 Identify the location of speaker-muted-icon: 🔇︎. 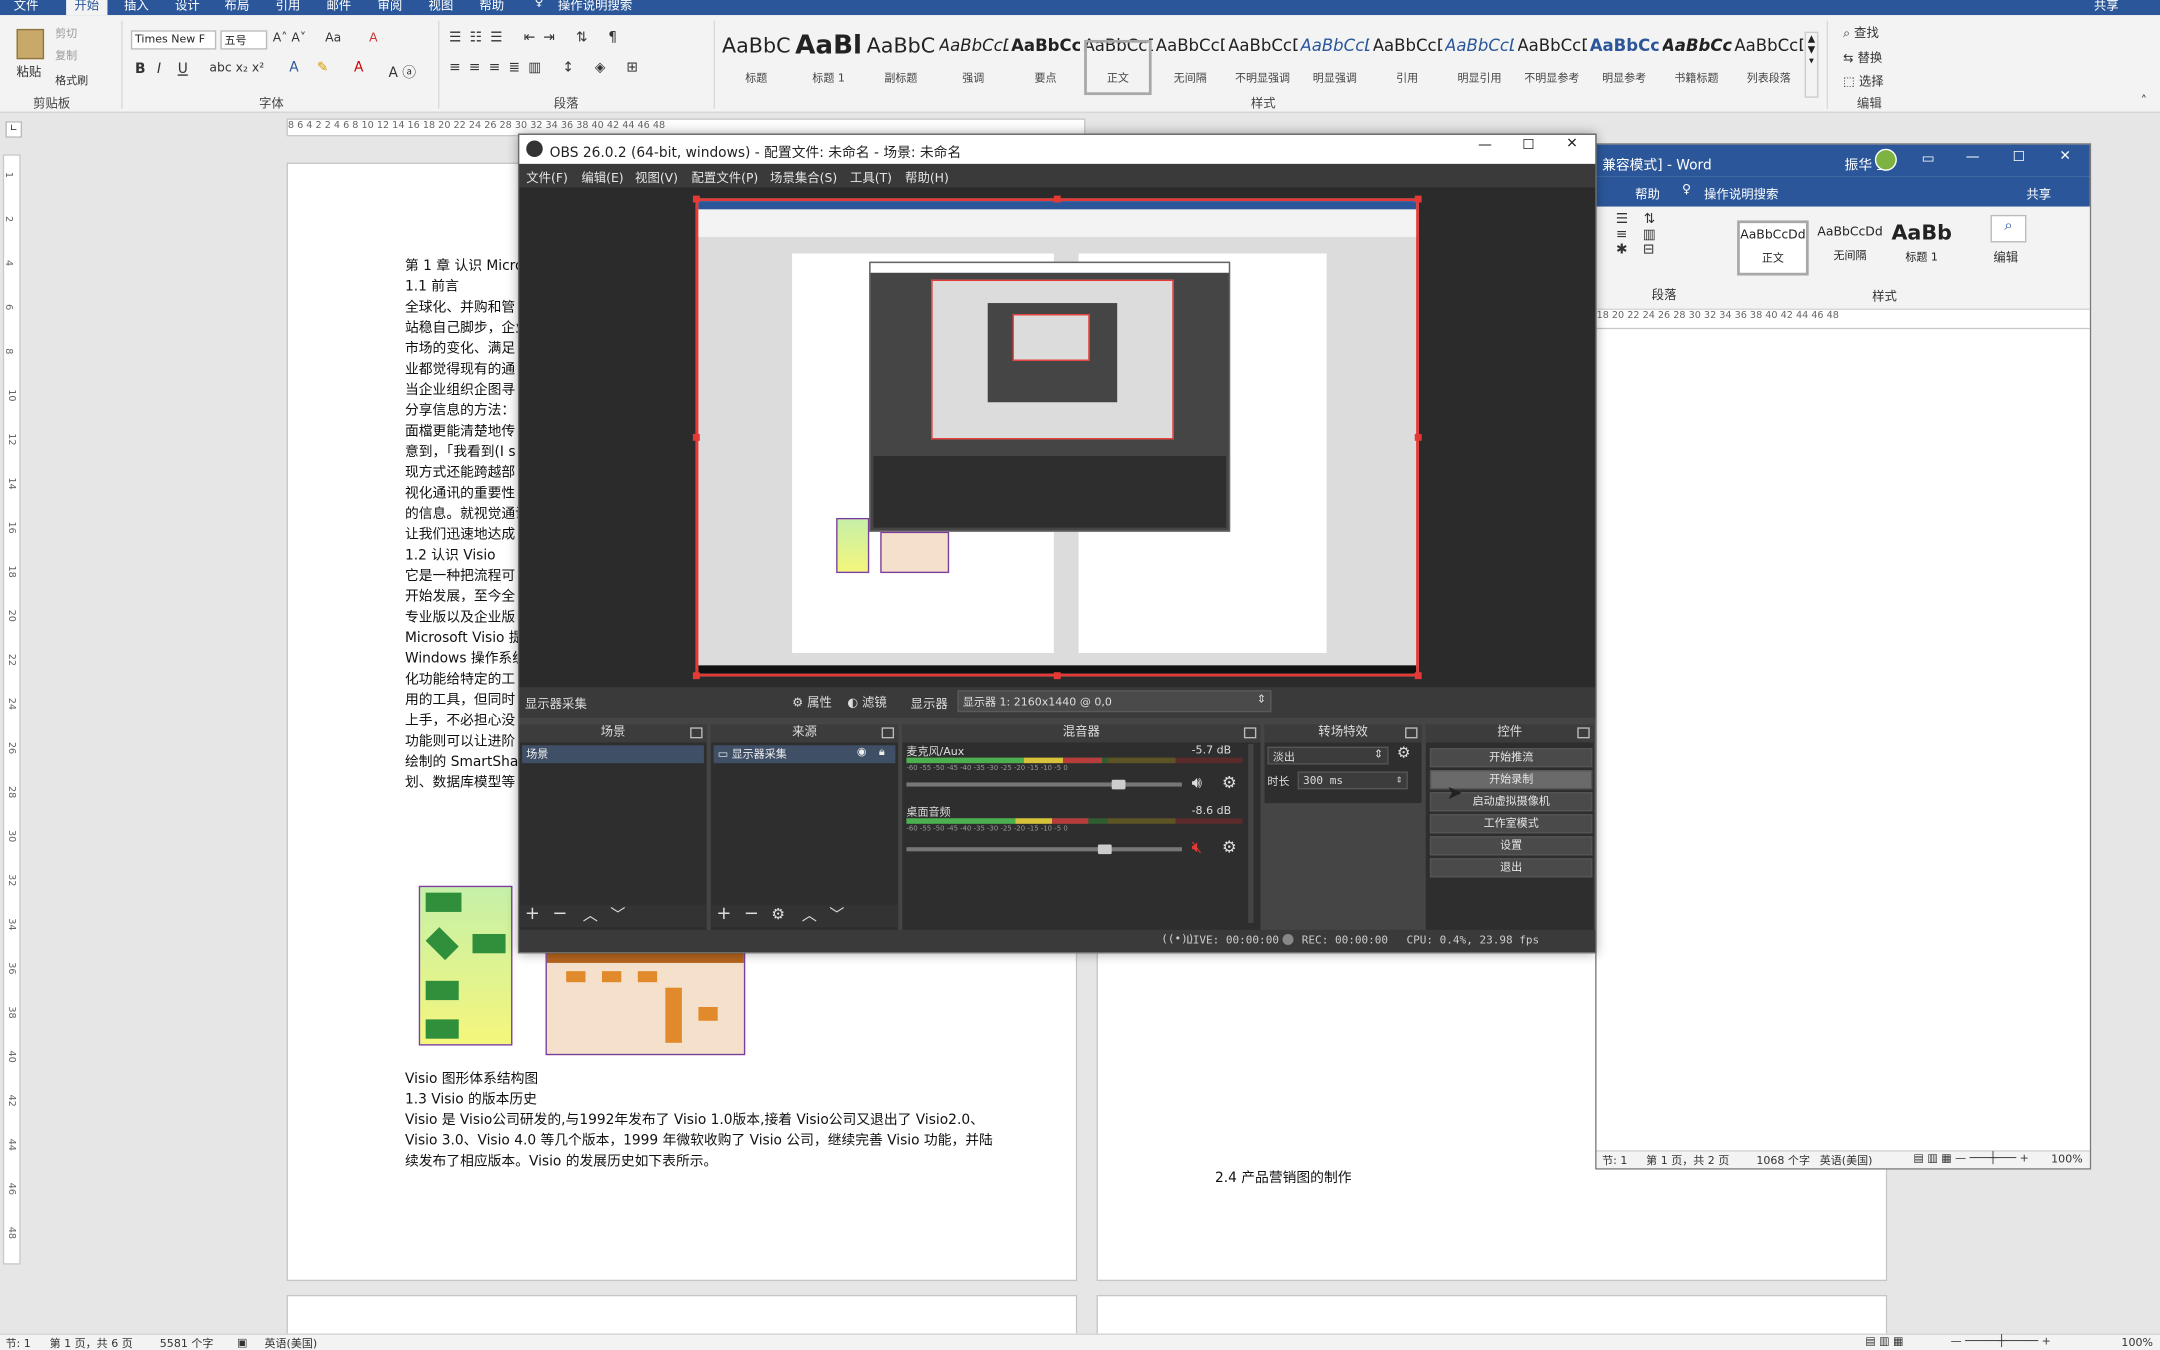
(1197, 848).